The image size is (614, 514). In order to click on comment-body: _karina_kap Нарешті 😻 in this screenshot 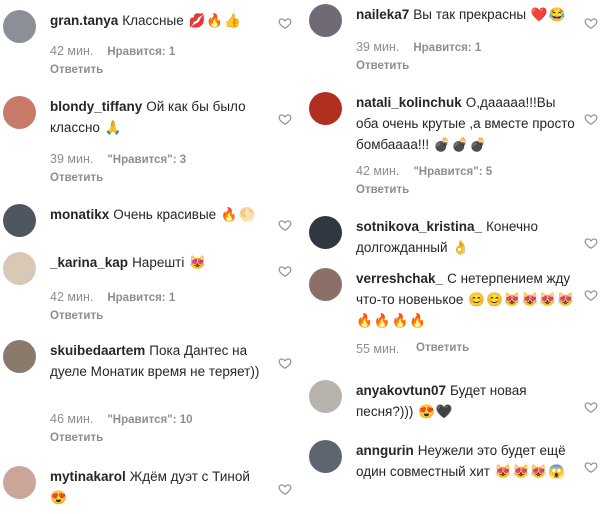, I will do `click(160, 262)`.